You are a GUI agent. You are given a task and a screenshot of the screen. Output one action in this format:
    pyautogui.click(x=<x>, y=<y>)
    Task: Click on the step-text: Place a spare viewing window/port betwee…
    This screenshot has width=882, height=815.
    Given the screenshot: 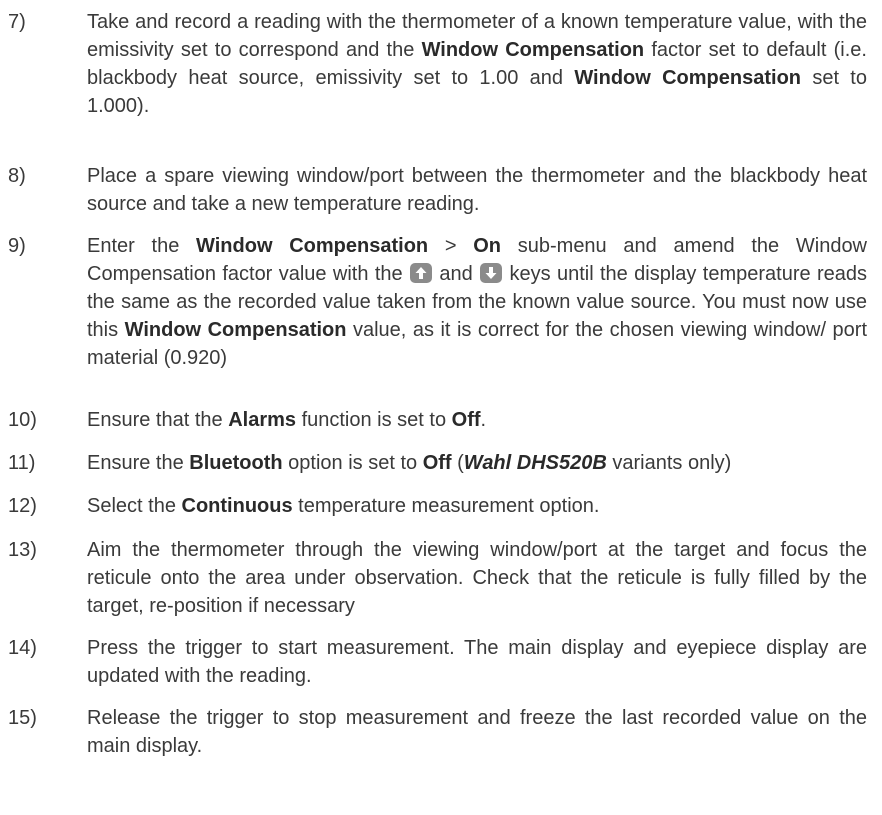 What is the action you would take?
    pyautogui.click(x=477, y=190)
    